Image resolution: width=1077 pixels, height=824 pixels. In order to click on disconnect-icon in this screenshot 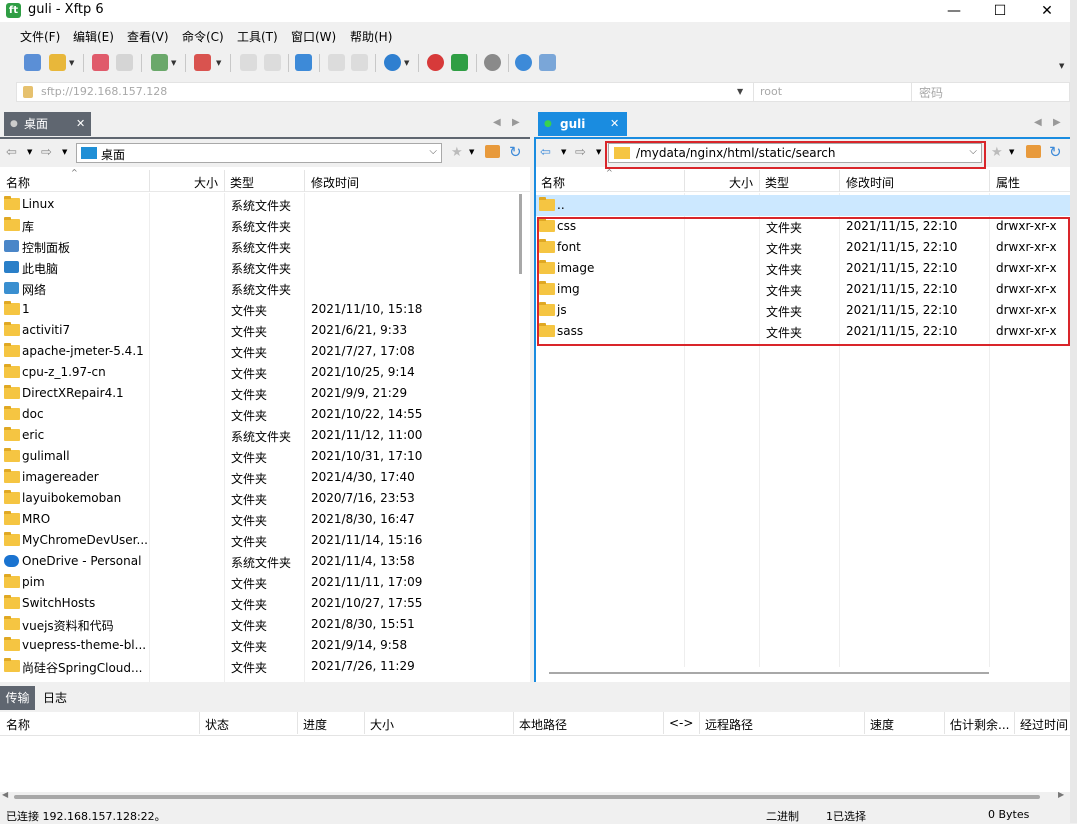, I will do `click(100, 62)`.